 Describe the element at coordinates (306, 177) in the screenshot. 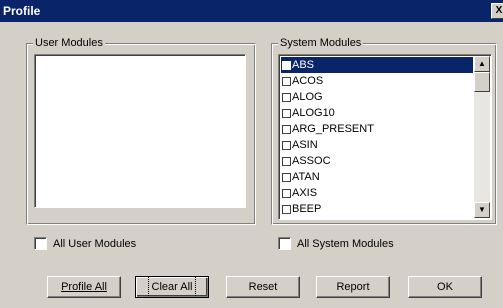

I see `list-item-label: ATAN` at that location.